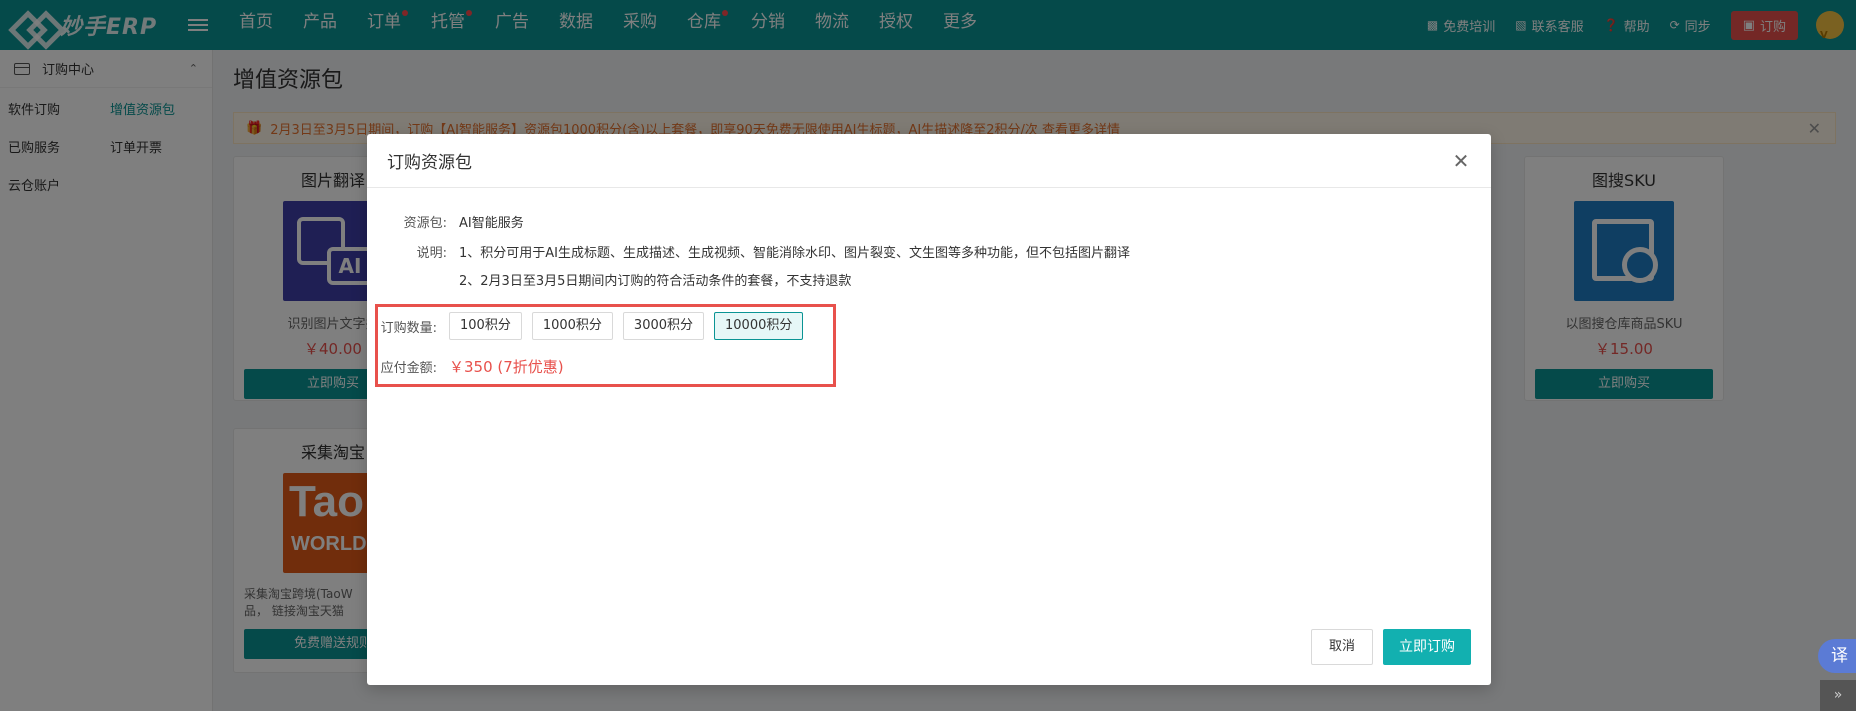  I want to click on package-label: 资源包:, so click(425, 223).